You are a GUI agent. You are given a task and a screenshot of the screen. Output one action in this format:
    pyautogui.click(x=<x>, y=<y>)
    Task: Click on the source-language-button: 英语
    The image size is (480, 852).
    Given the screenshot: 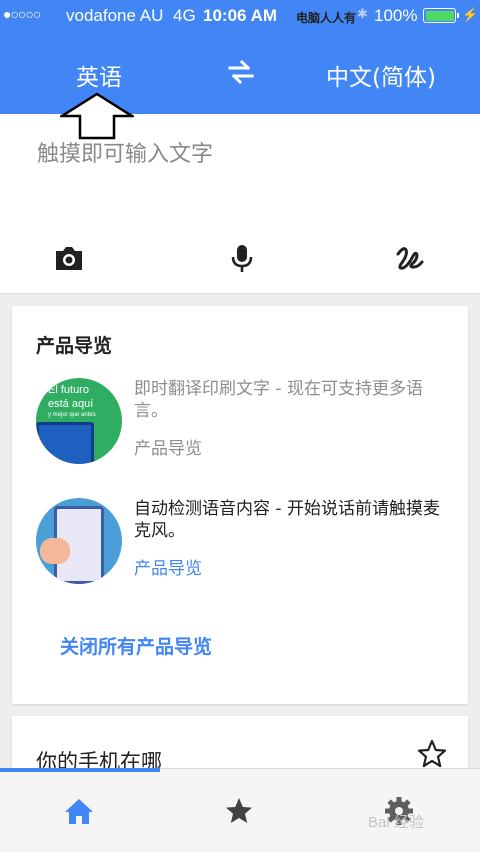 What is the action you would take?
    pyautogui.click(x=99, y=75)
    